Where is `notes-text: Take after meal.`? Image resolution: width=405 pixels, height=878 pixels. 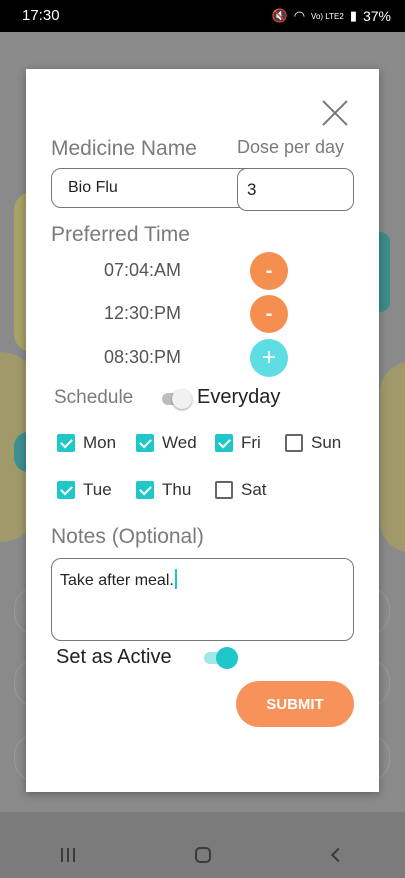
notes-text: Take after meal. is located at coordinates (117, 580).